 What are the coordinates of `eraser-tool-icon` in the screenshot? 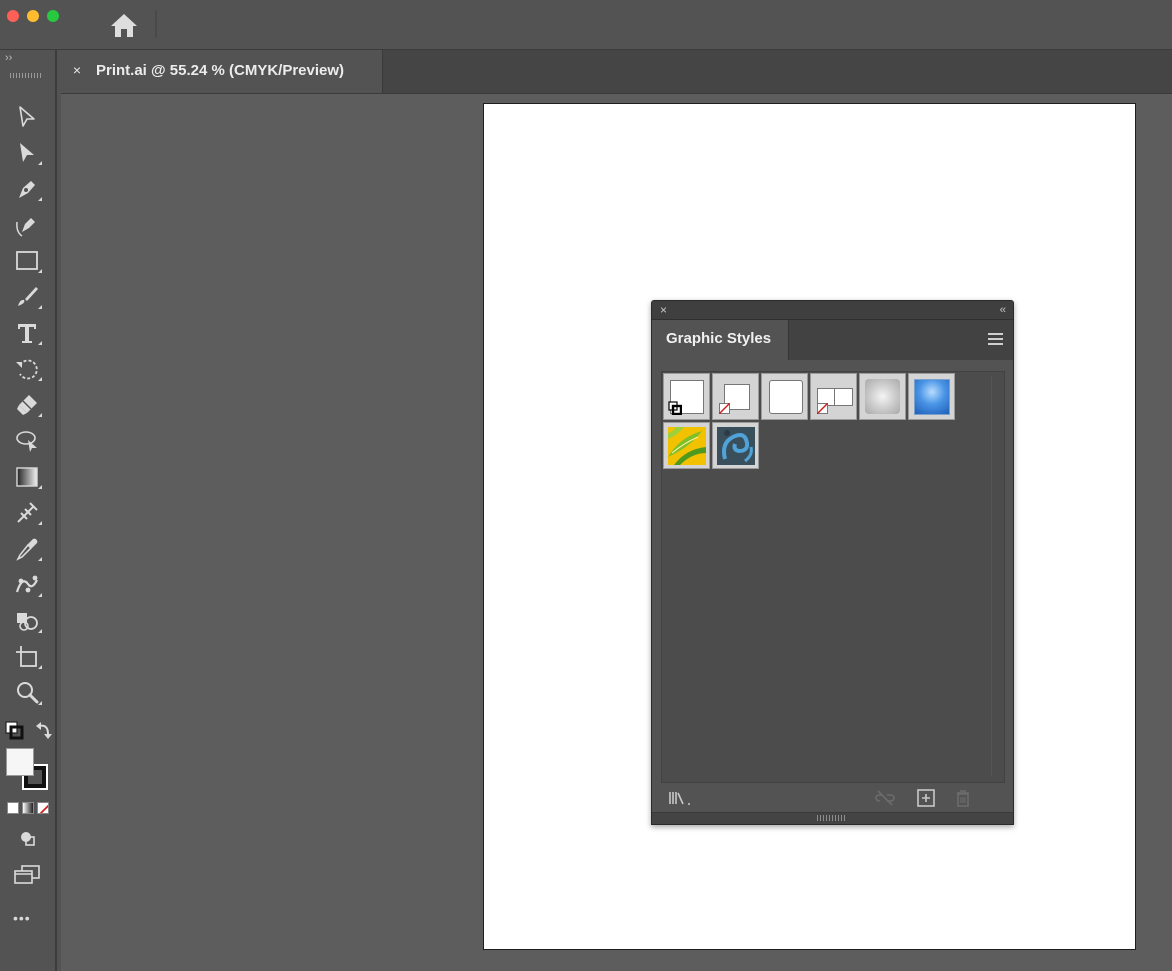 It's located at (27, 404).